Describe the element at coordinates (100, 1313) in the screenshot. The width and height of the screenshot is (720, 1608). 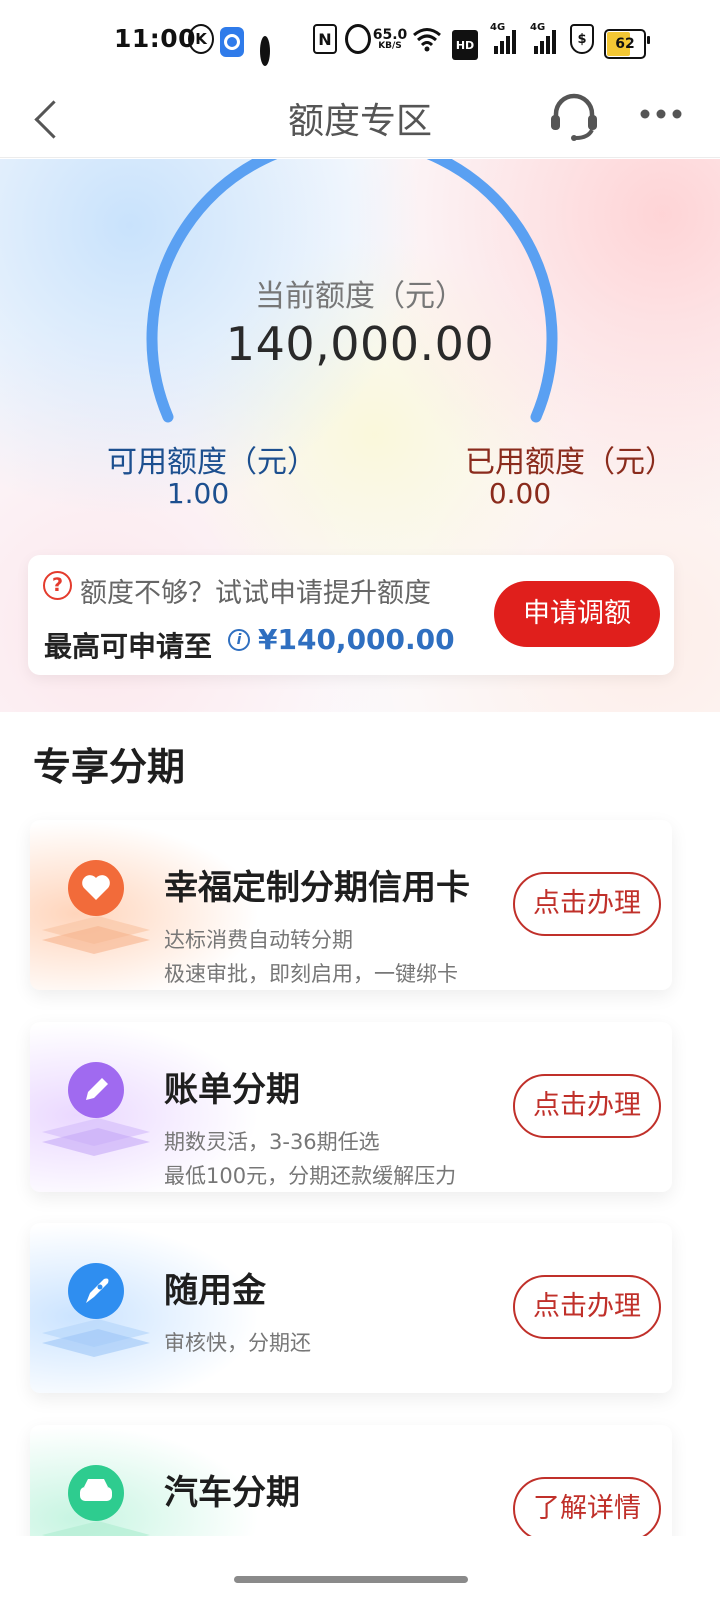
I see `rocket-icon` at that location.